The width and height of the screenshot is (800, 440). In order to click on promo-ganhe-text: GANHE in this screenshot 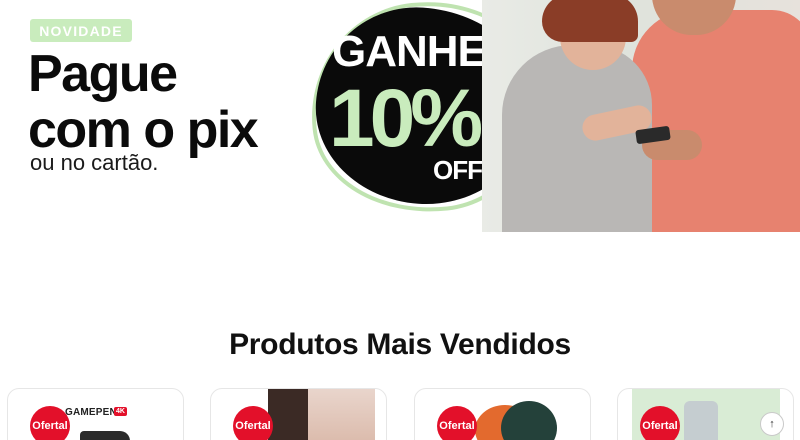, I will do `click(409, 51)`.